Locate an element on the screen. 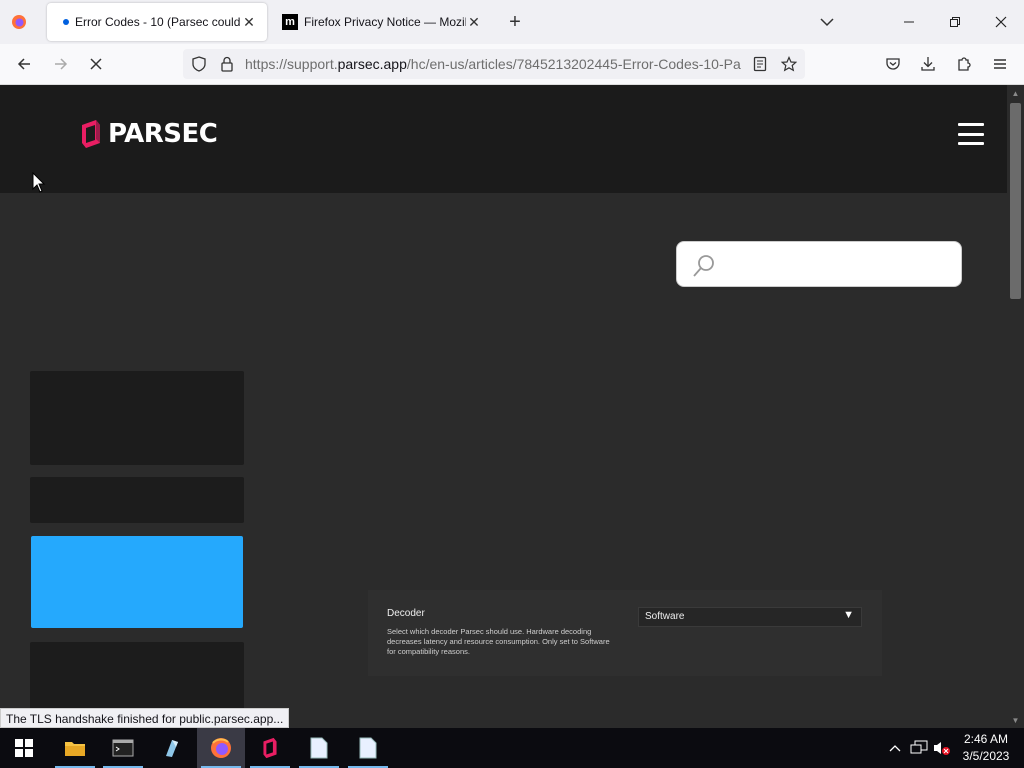 This screenshot has height=768, width=1024. stop-loading-button is located at coordinates (96, 64).